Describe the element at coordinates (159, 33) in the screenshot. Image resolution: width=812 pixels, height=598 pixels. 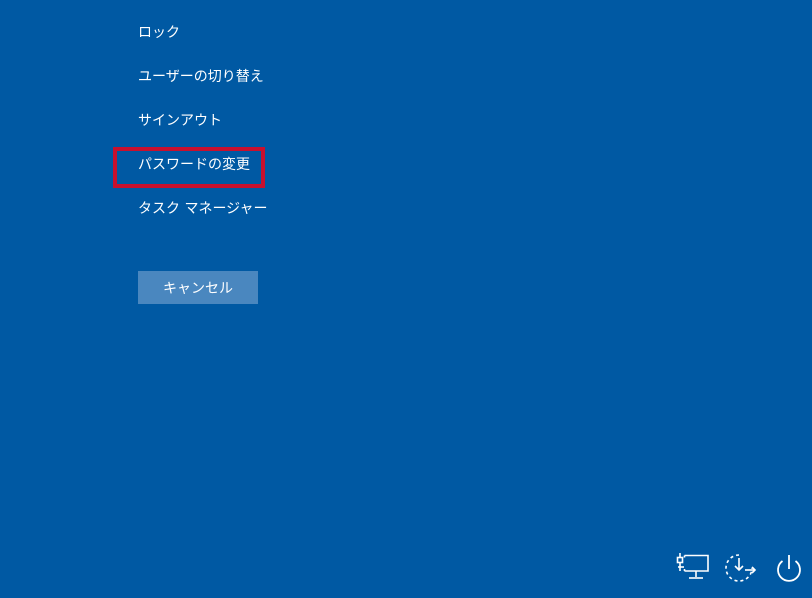
I see `menu-item-lock: ロック` at that location.